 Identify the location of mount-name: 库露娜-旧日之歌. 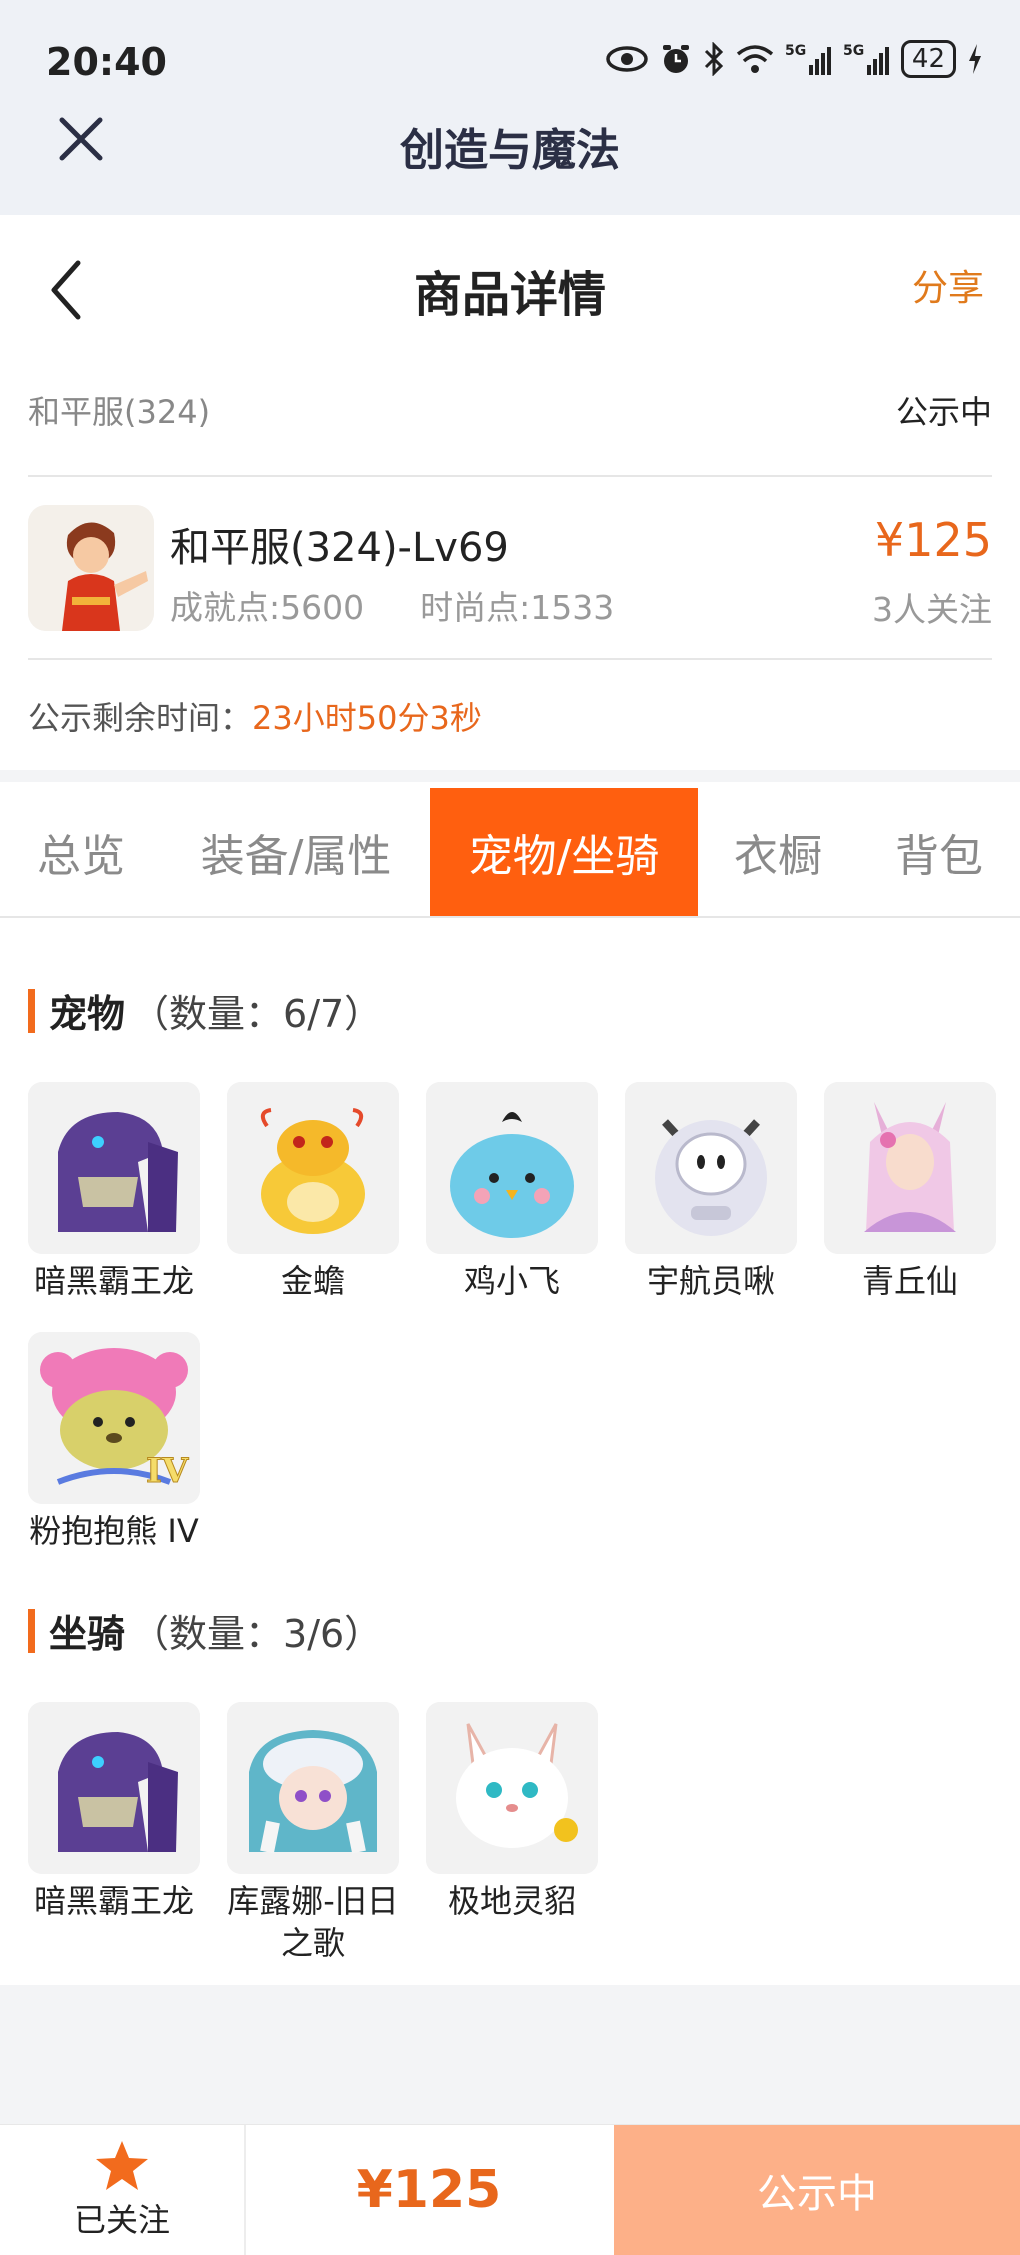
(313, 1922).